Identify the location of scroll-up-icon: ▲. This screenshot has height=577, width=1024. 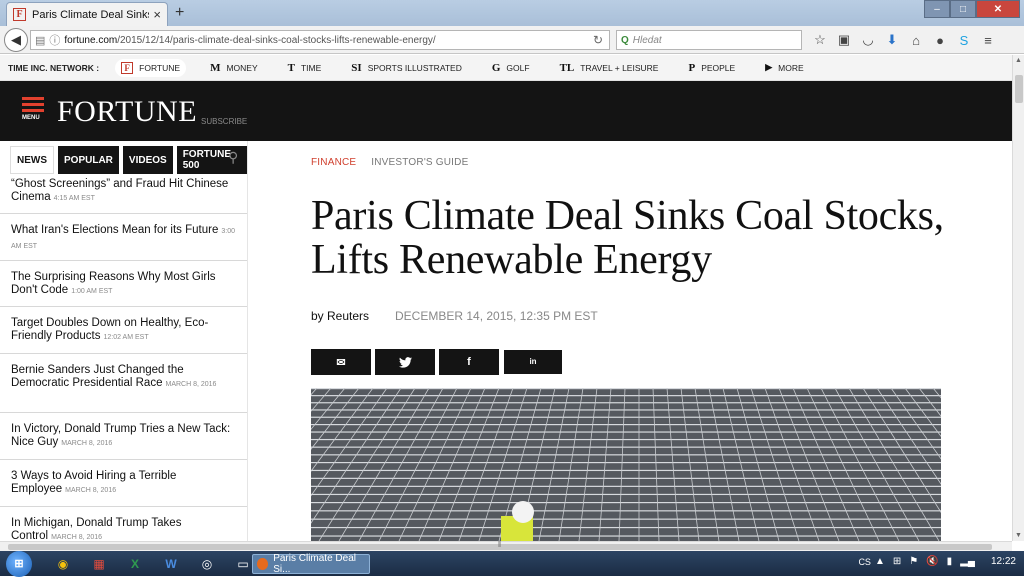
(1018, 60).